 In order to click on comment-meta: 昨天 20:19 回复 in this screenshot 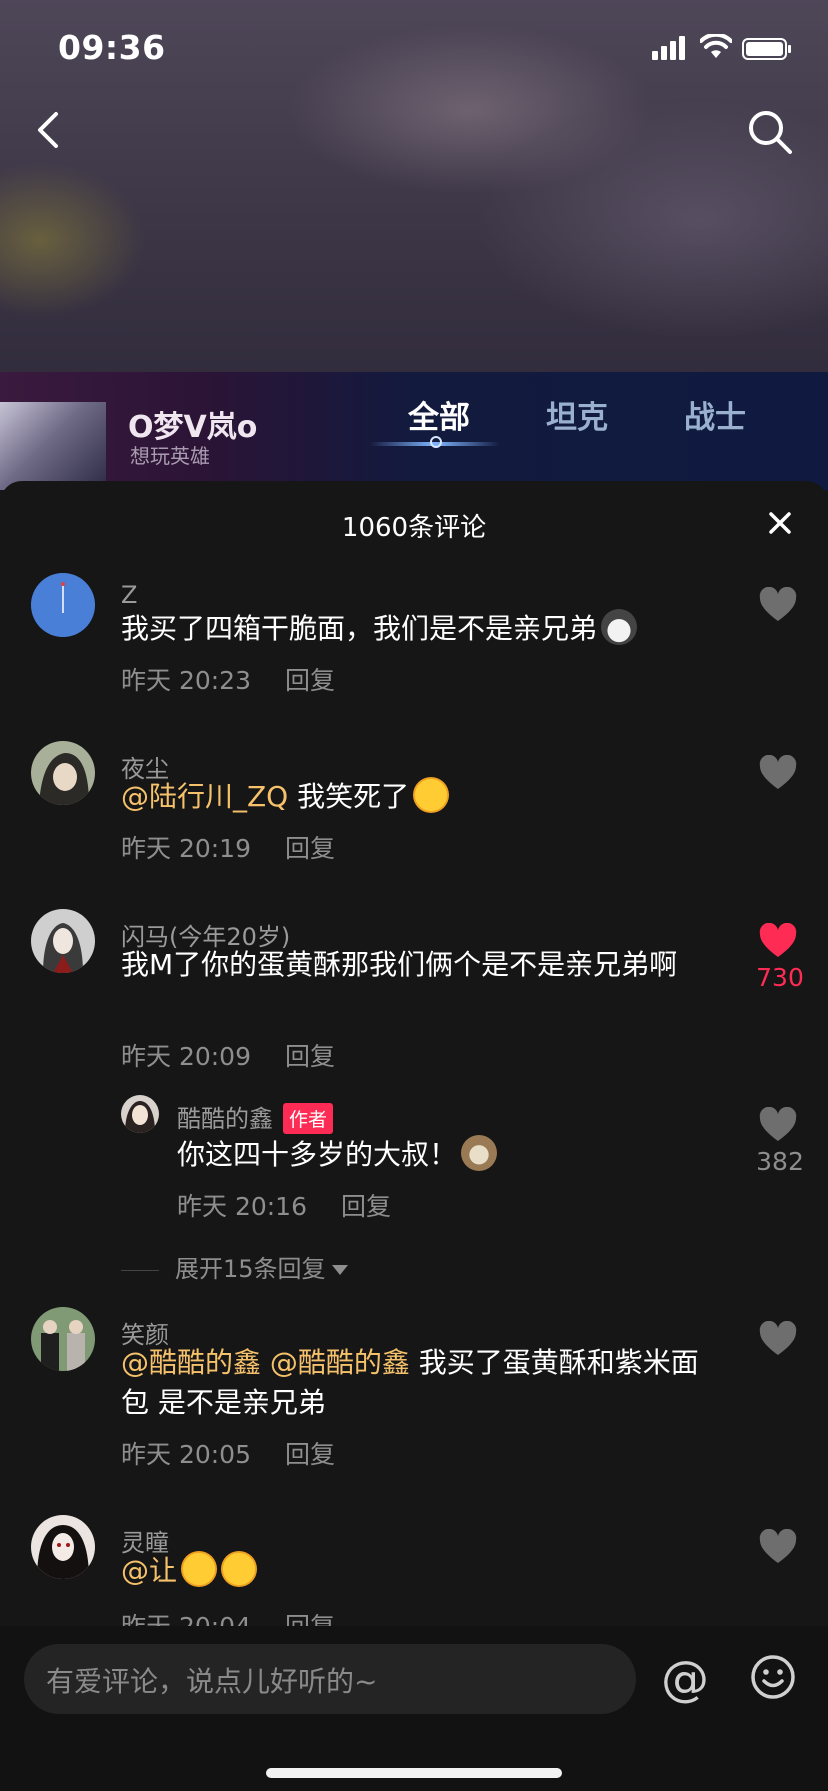, I will do `click(228, 847)`.